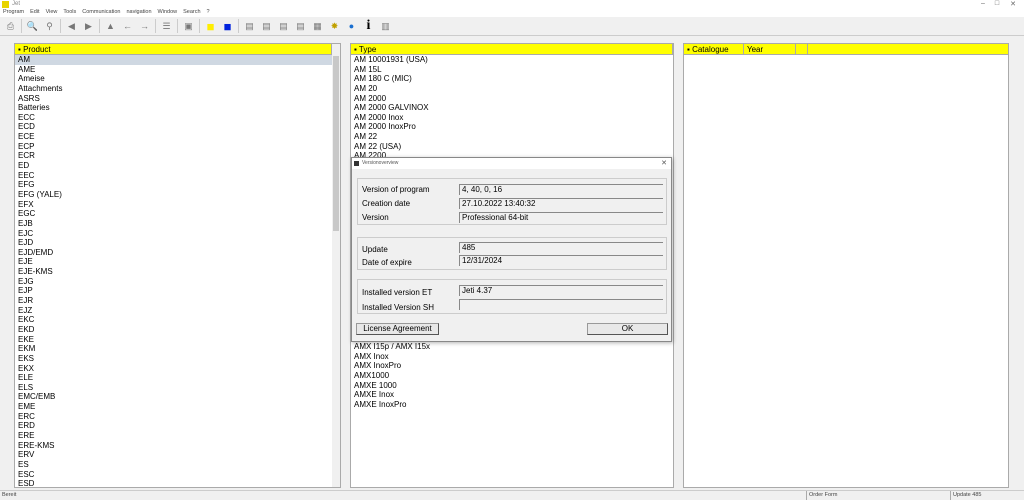 This screenshot has height=500, width=1024. What do you see at coordinates (512, 395) in the screenshot?
I see `list-item: AMXE Inox` at bounding box center [512, 395].